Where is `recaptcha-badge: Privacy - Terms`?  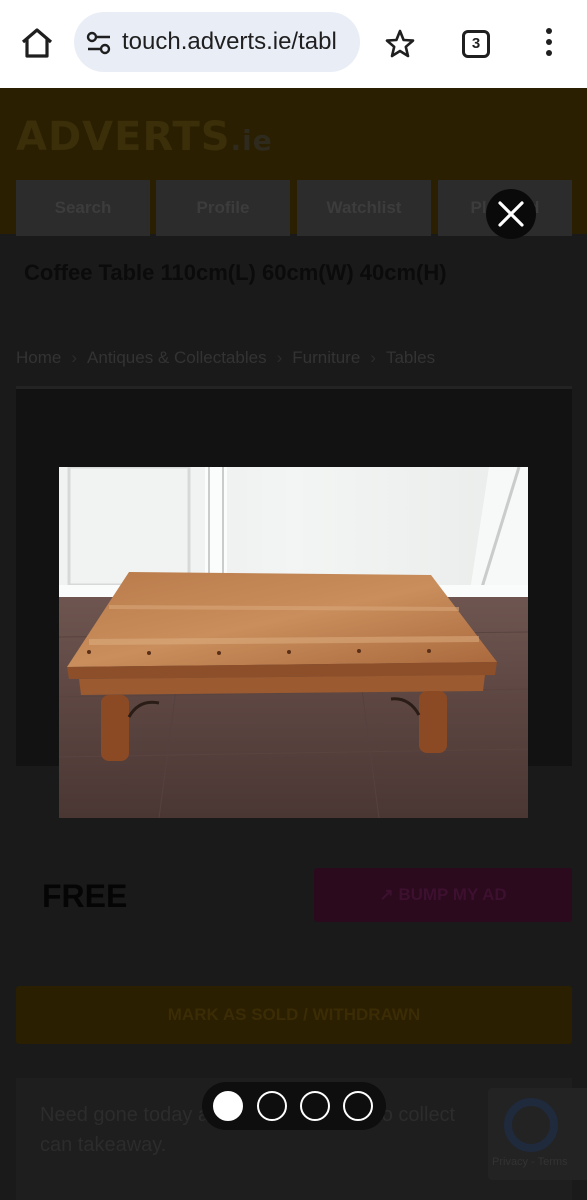
recaptcha-badge: Privacy - Terms is located at coordinates (537, 1134).